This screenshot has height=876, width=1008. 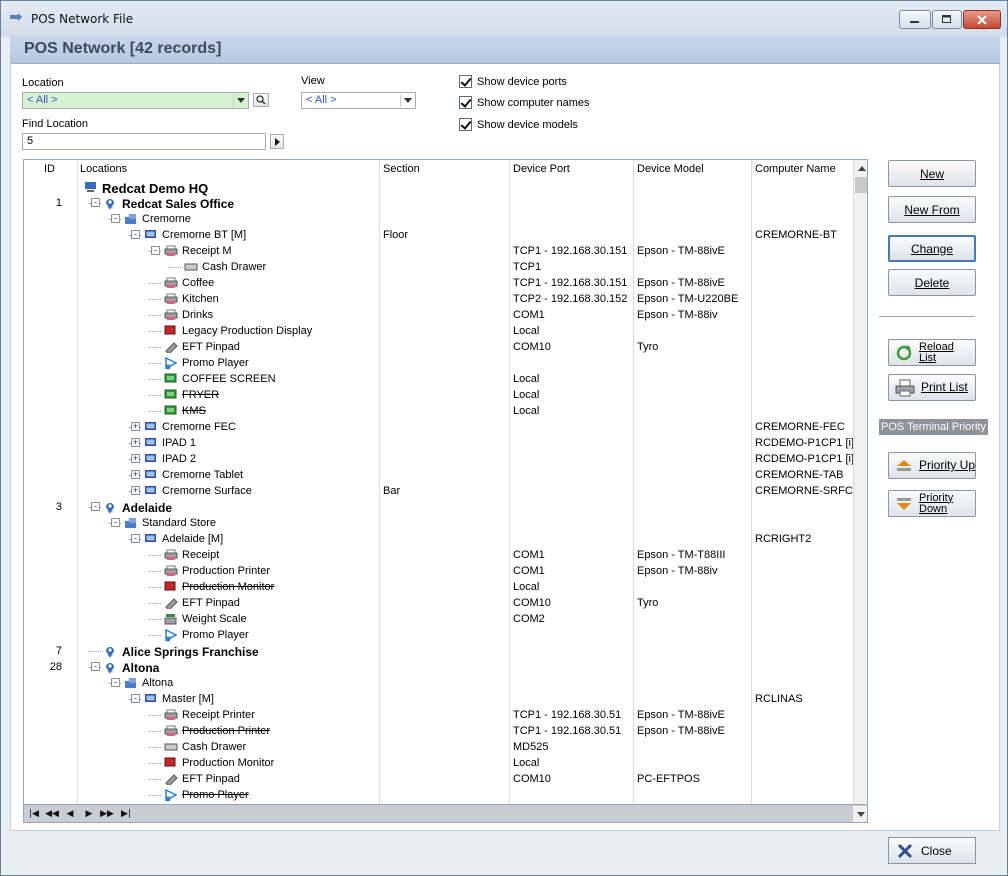 What do you see at coordinates (932, 248) in the screenshot?
I see `change-button: Change` at bounding box center [932, 248].